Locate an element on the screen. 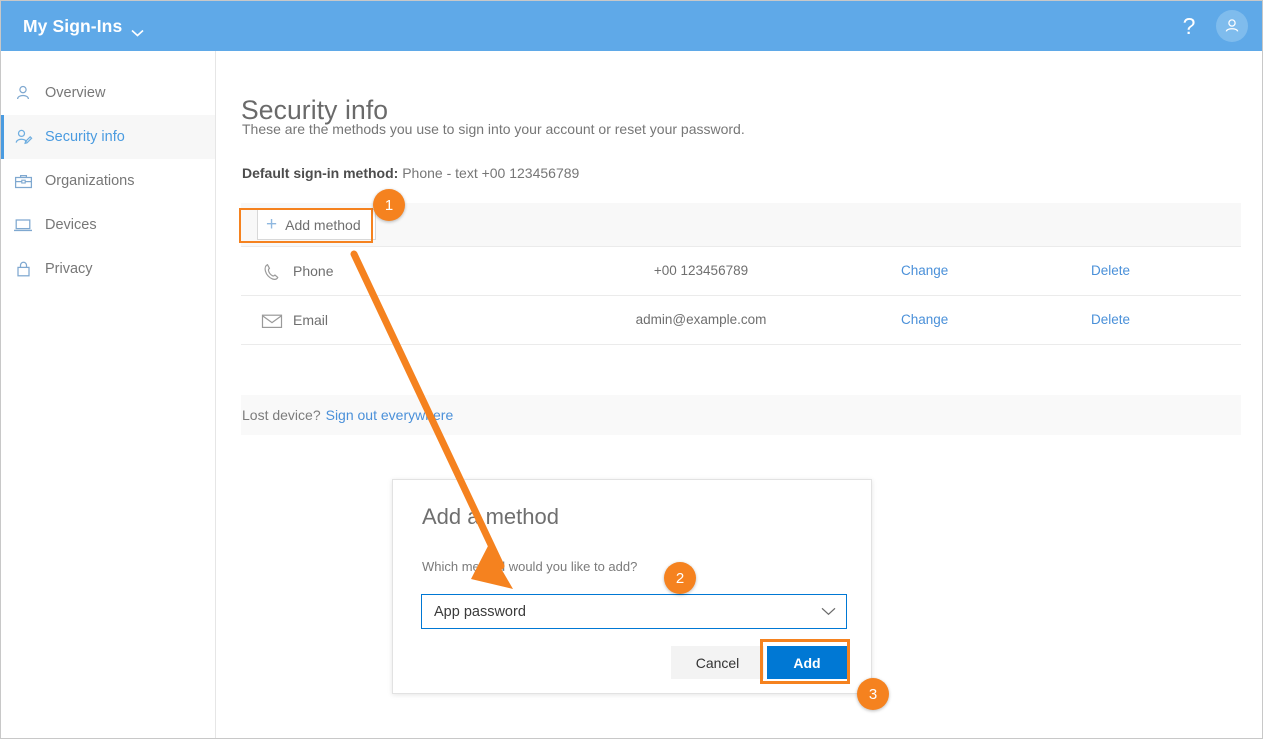  method-value: +00 123456789 is located at coordinates (701, 270).